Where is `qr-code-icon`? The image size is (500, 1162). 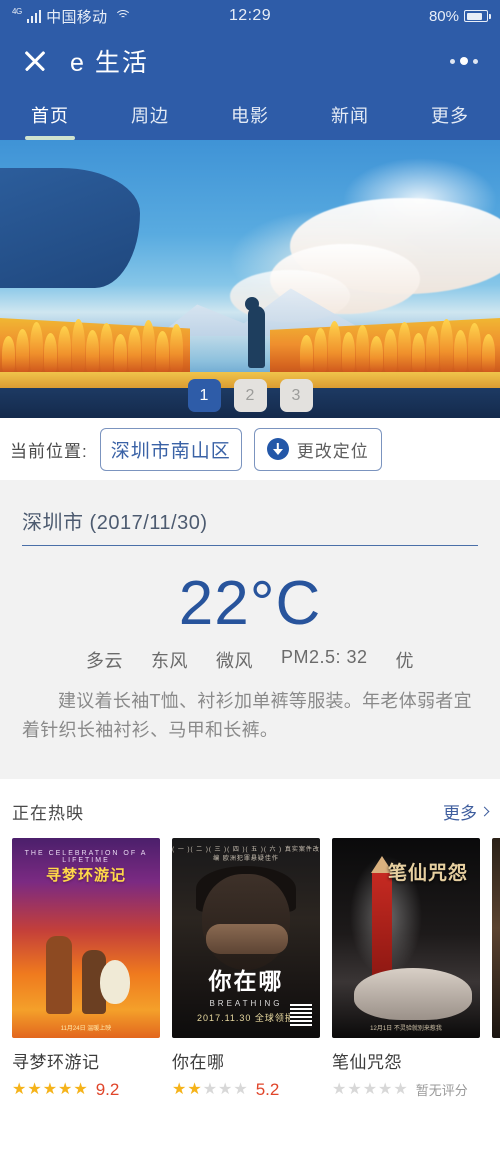
qr-code-icon is located at coordinates (301, 1015).